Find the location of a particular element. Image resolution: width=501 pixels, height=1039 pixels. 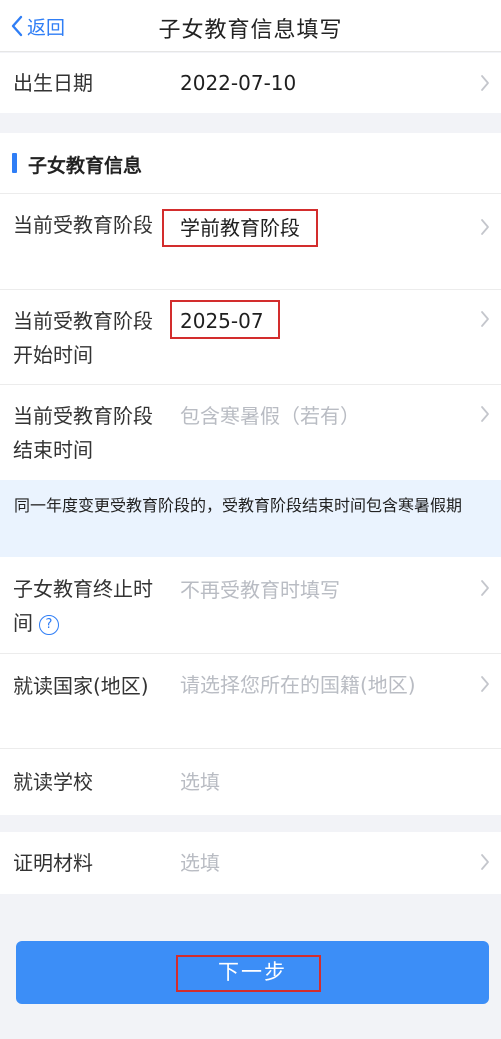

nav-bar: 返回 子女教育信息填写 is located at coordinates (250, 26).